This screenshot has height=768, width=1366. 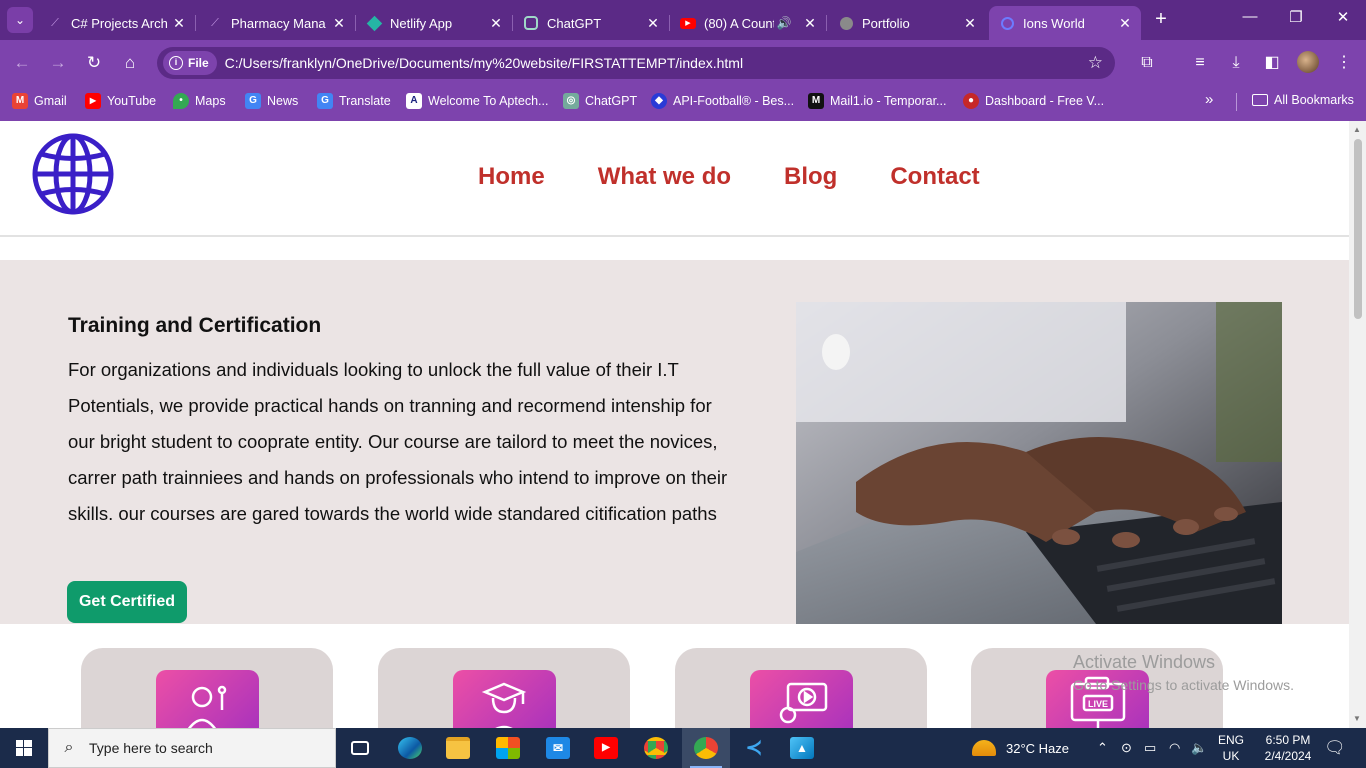 I want to click on bookmark-translate: G Translate, so click(x=354, y=101).